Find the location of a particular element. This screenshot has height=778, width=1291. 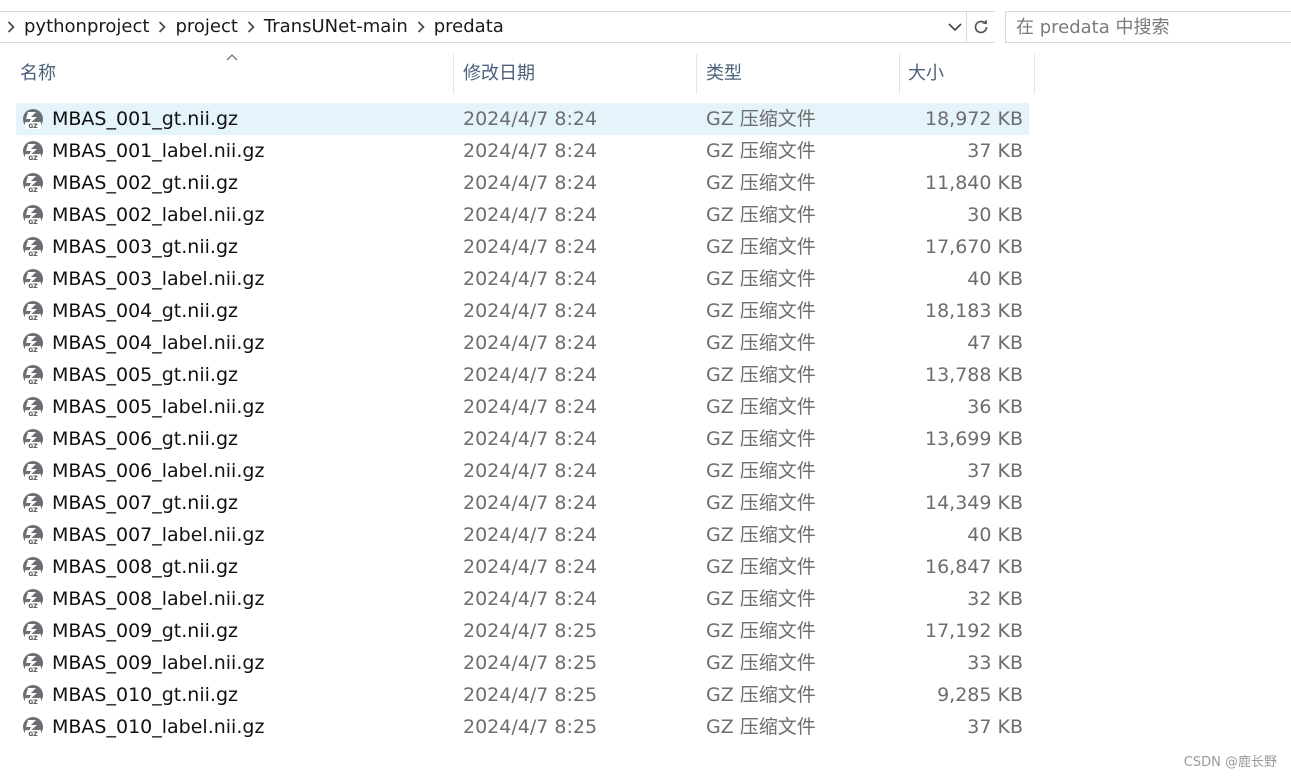

breadcrumb-item: TransUNet-main is located at coordinates (336, 27).